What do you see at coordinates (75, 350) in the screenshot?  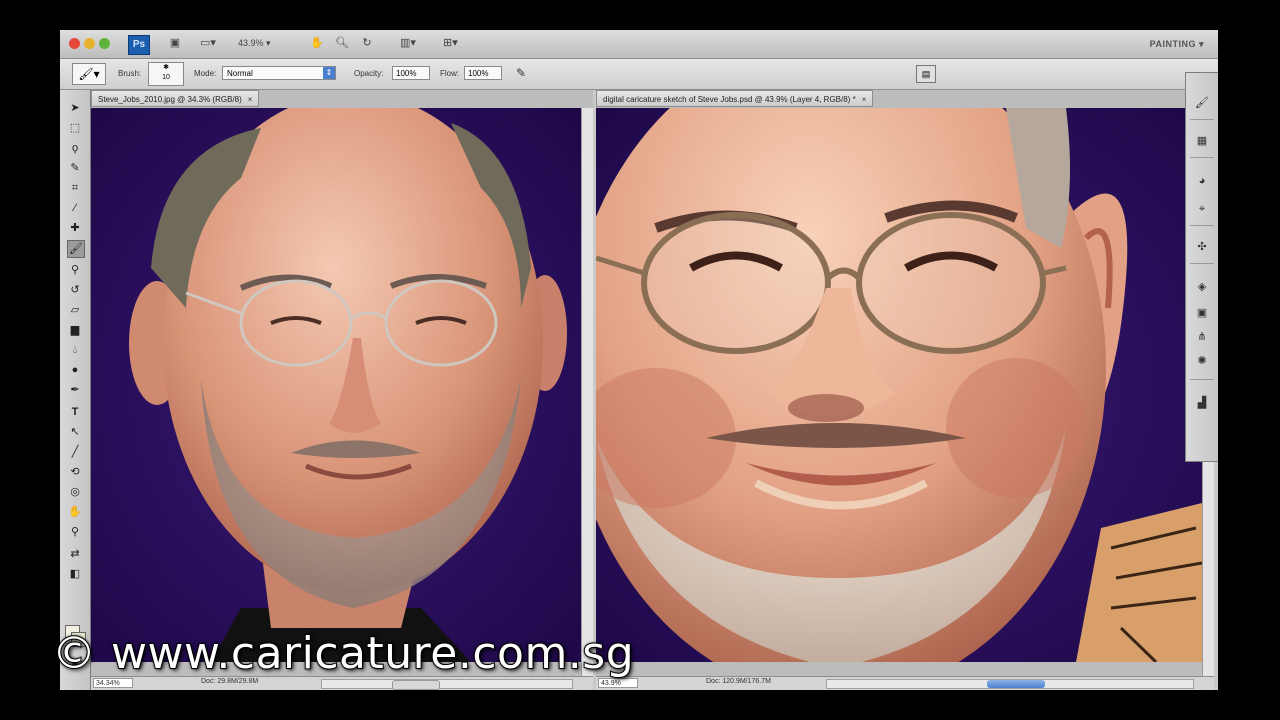 I see `blur-tool-icon: 💧︎` at bounding box center [75, 350].